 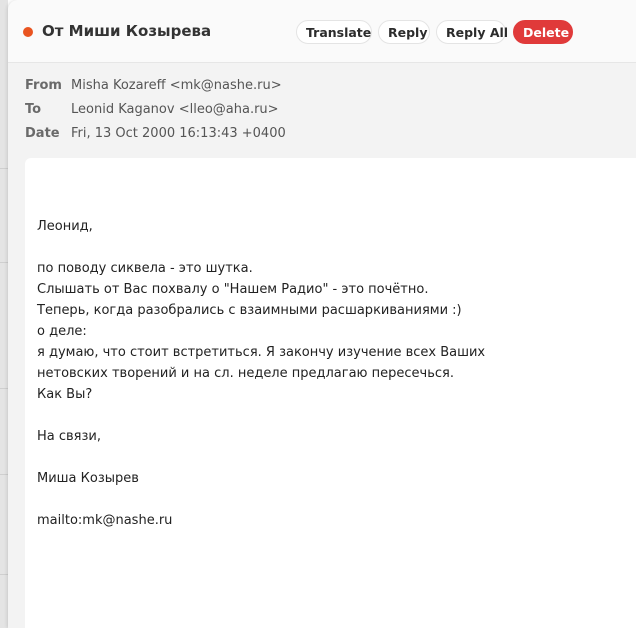 What do you see at coordinates (33, 109) in the screenshot?
I see `to-label: To` at bounding box center [33, 109].